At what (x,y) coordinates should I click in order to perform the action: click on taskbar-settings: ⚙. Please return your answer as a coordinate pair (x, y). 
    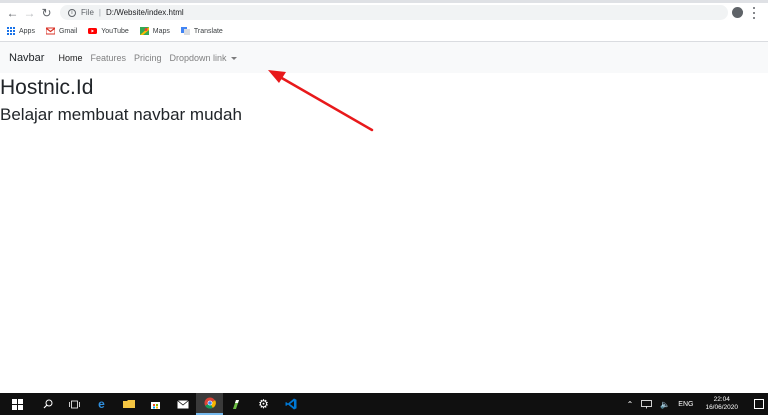
    Looking at the image, I should click on (263, 404).